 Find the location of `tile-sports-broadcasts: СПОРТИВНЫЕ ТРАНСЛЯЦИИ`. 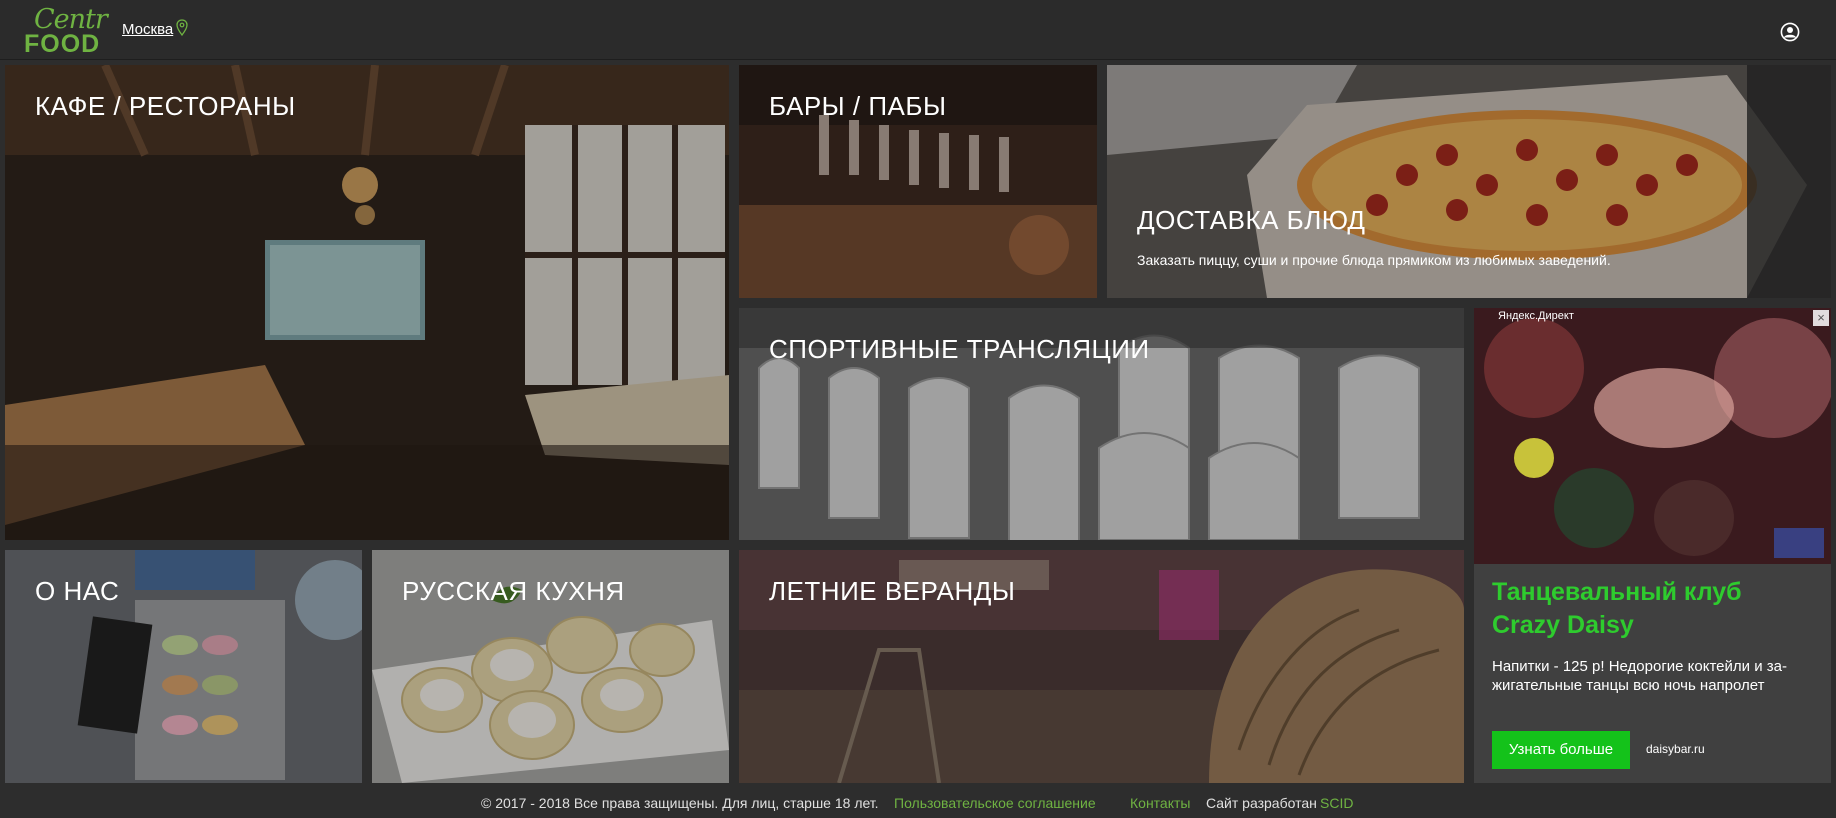

tile-sports-broadcasts: СПОРТИВНЫЕ ТРАНСЛЯЦИИ is located at coordinates (1101, 424).